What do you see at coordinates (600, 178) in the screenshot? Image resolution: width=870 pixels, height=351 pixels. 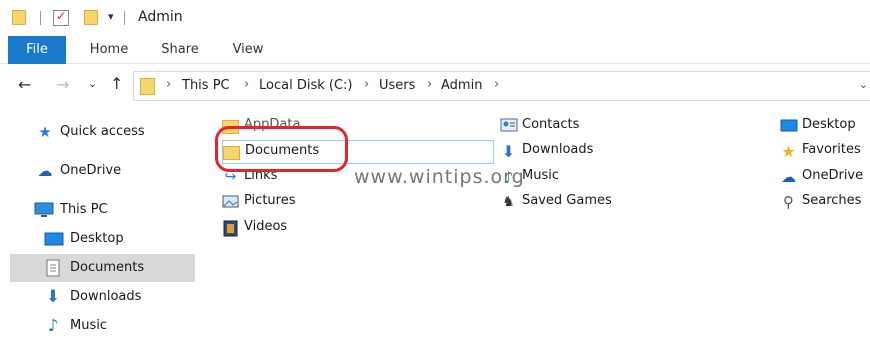 I see `list-item-music: ♪ Music` at bounding box center [600, 178].